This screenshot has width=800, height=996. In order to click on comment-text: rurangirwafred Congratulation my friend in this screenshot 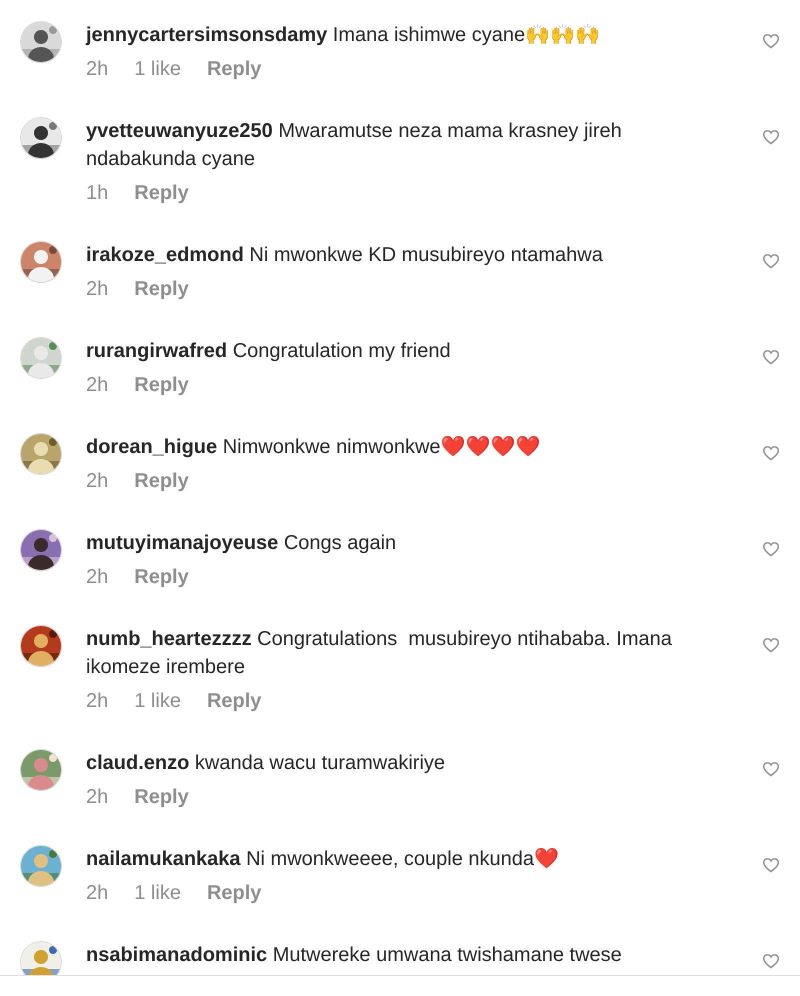, I will do `click(269, 351)`.